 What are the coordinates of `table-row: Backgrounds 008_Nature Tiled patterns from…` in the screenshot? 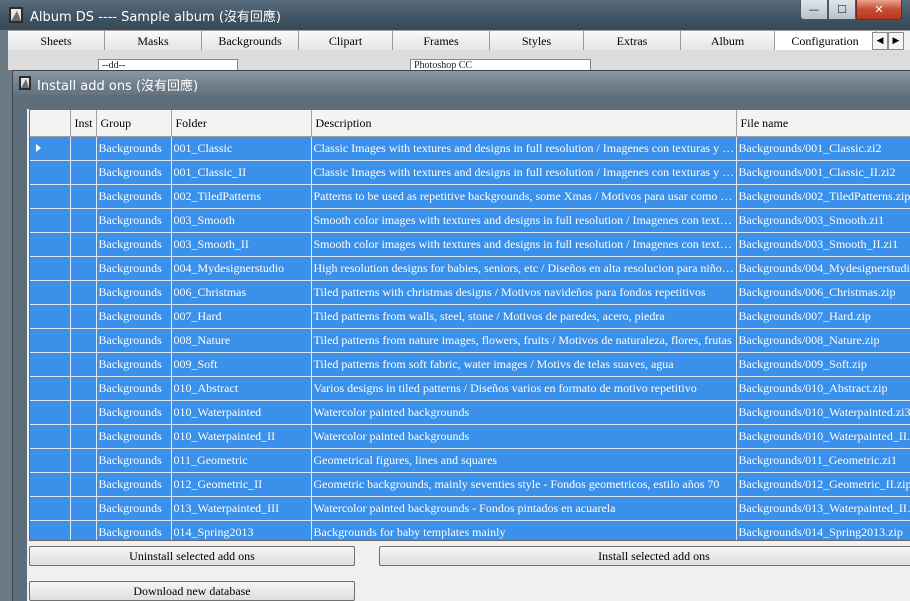 It's located at (470, 340).